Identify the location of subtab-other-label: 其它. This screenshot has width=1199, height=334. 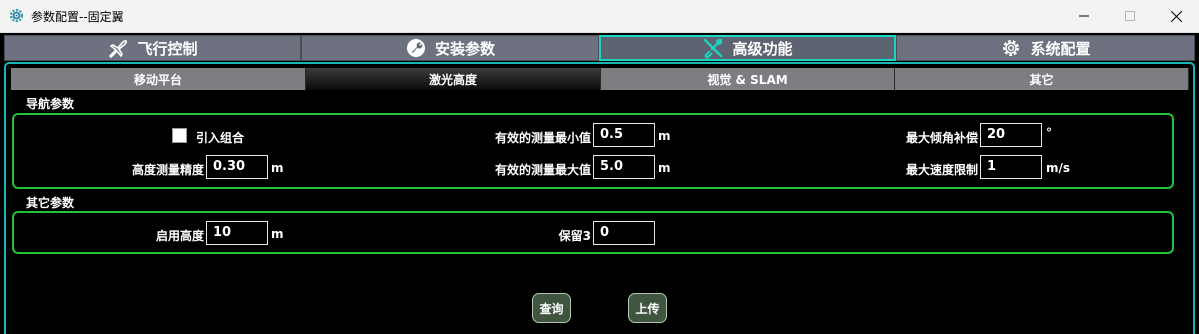
(1041, 79).